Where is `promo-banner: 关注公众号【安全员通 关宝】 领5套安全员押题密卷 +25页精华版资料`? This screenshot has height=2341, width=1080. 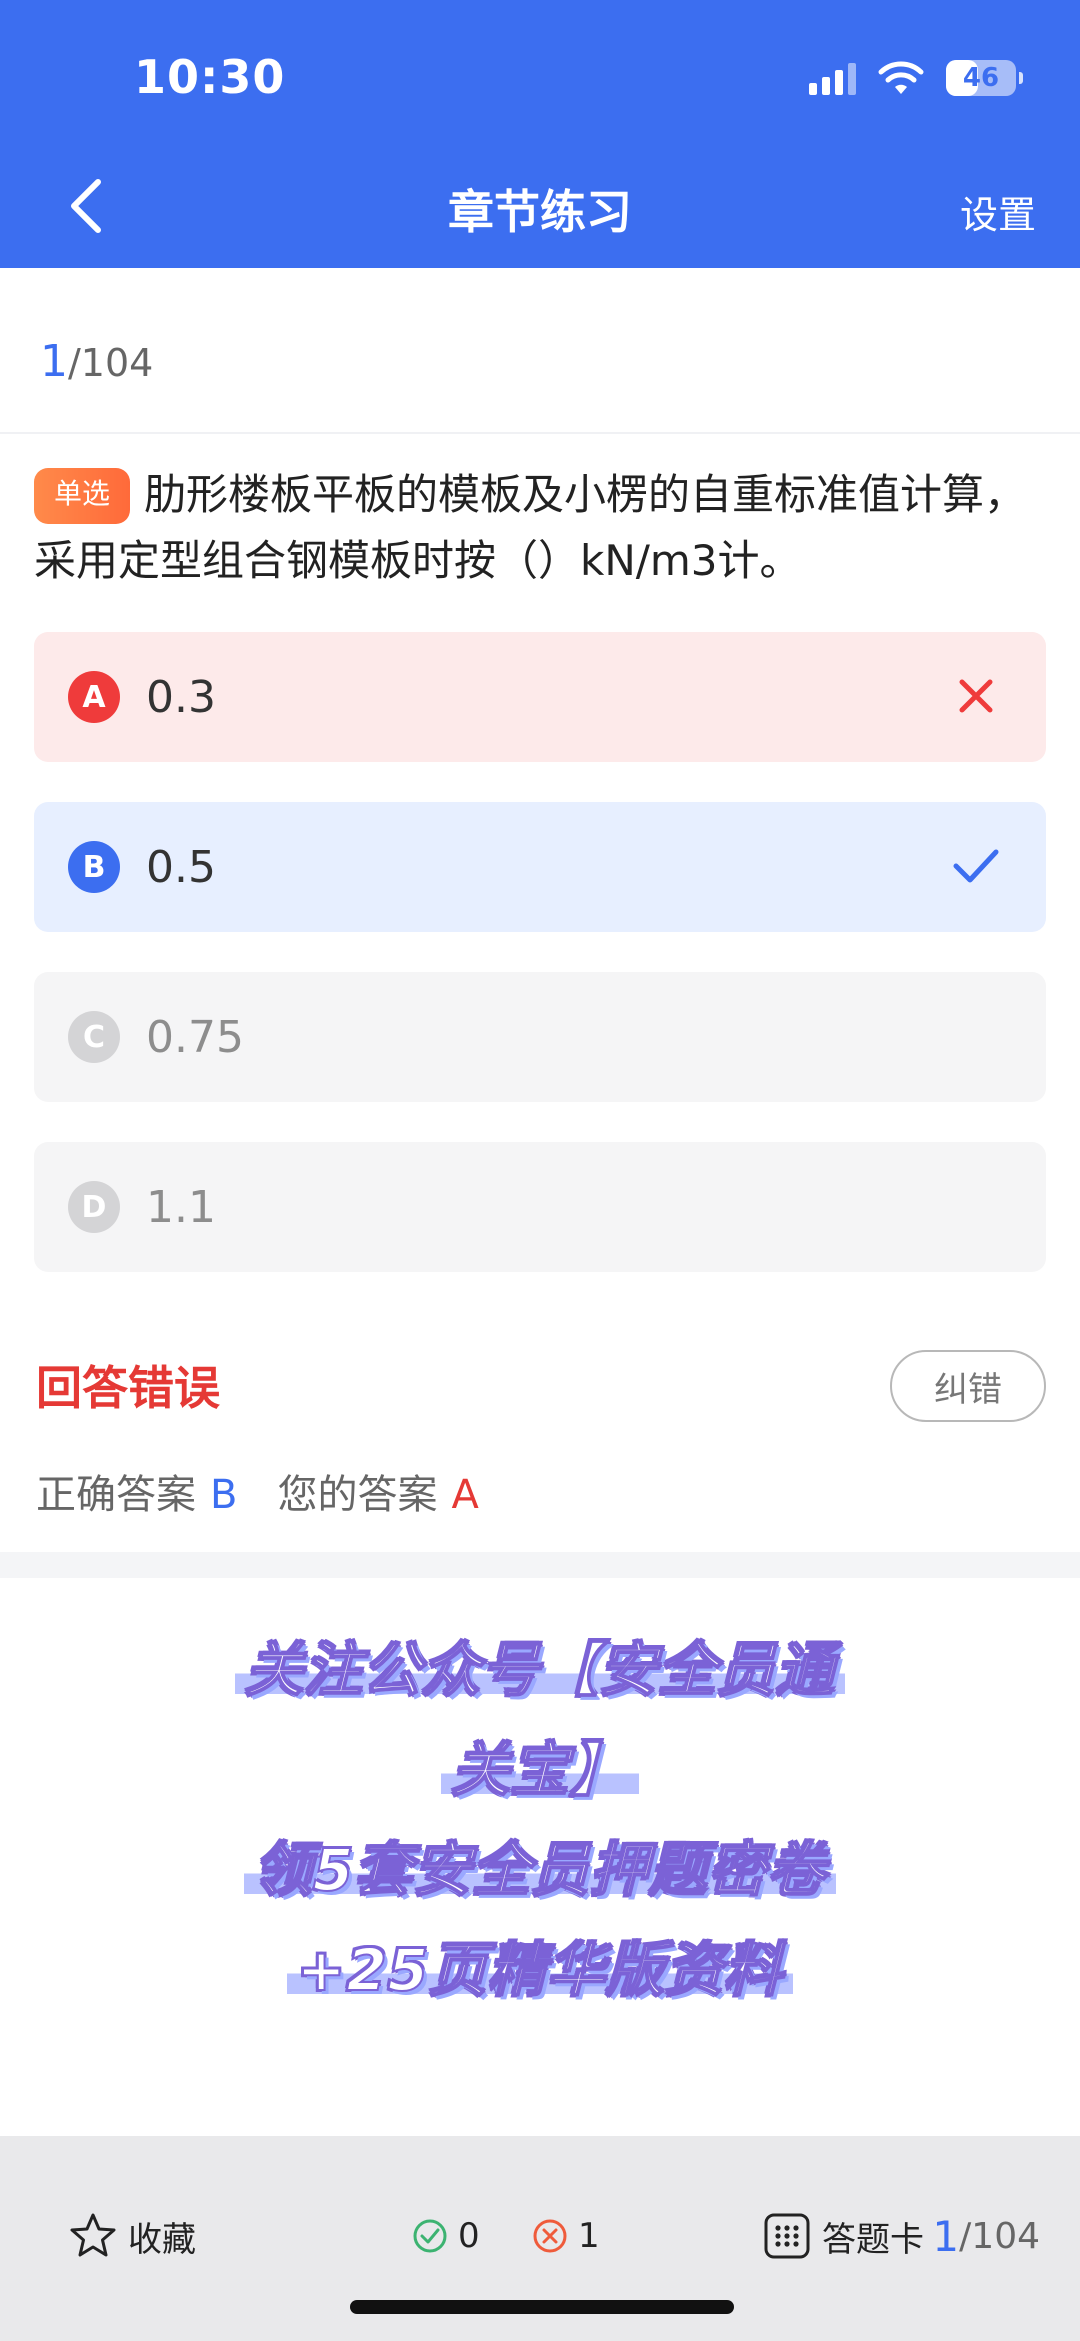 promo-banner: 关注公众号【安全员通 关宝】 领5套安全员押题密卷 +25页精华版资料 is located at coordinates (540, 1820).